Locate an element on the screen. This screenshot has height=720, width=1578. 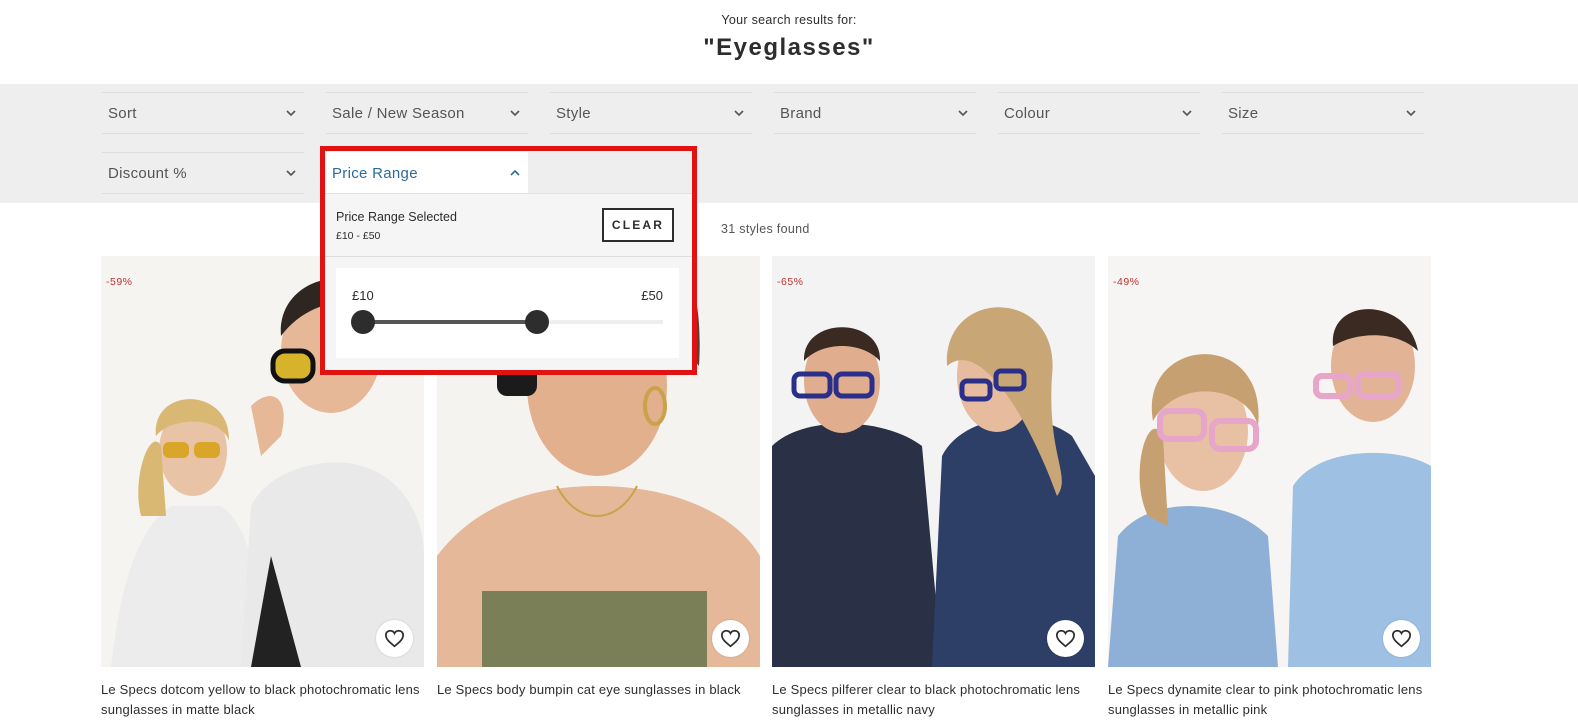
filter-label: Style is located at coordinates (573, 113).